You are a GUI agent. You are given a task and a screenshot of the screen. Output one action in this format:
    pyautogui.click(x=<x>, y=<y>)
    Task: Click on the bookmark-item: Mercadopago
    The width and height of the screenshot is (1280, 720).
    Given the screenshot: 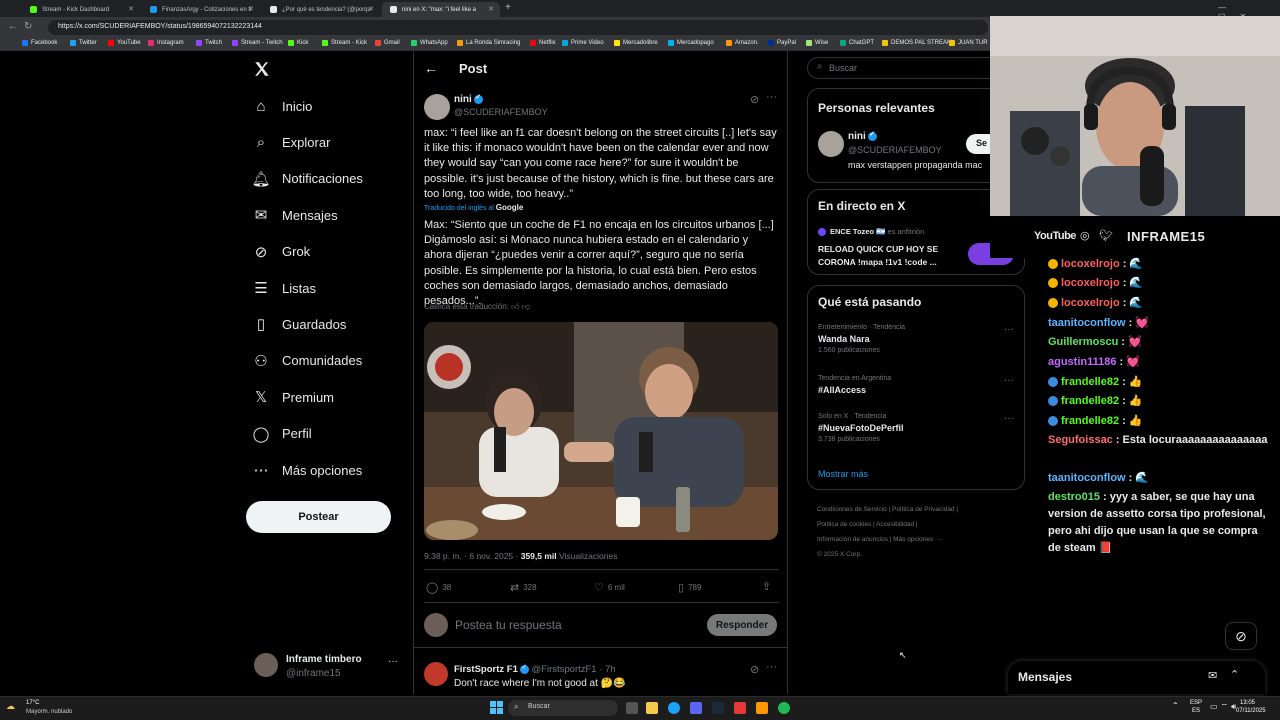 What is the action you would take?
    pyautogui.click(x=691, y=43)
    